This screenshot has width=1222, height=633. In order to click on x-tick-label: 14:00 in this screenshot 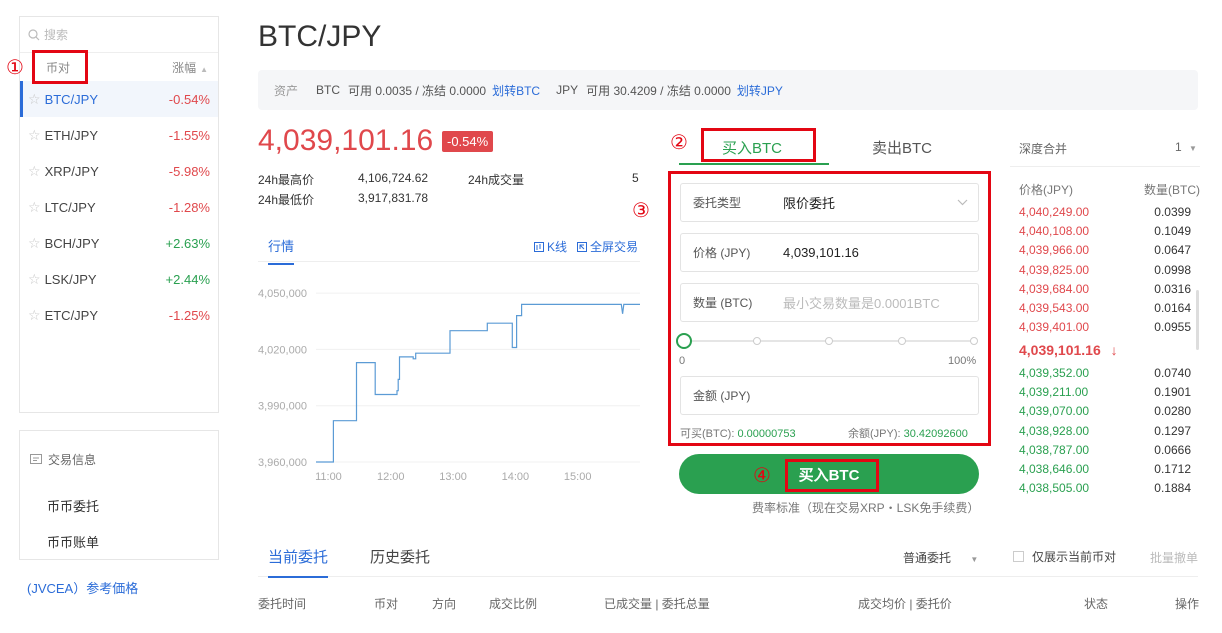, I will do `click(516, 477)`.